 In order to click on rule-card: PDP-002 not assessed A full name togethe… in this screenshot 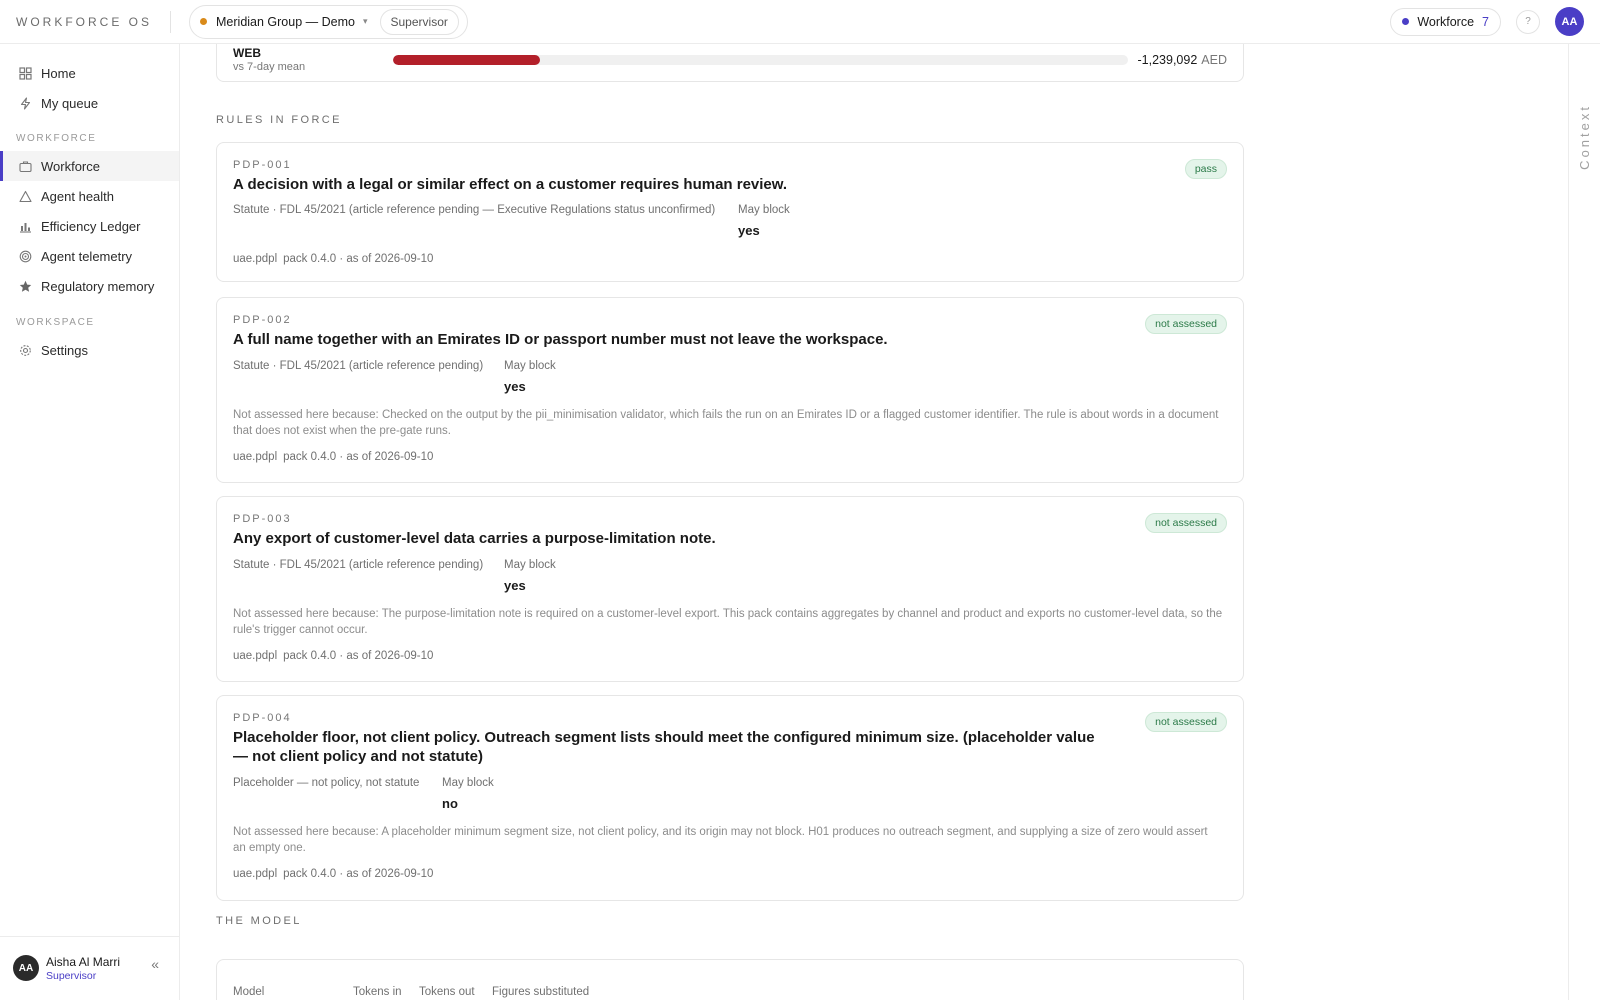, I will do `click(730, 390)`.